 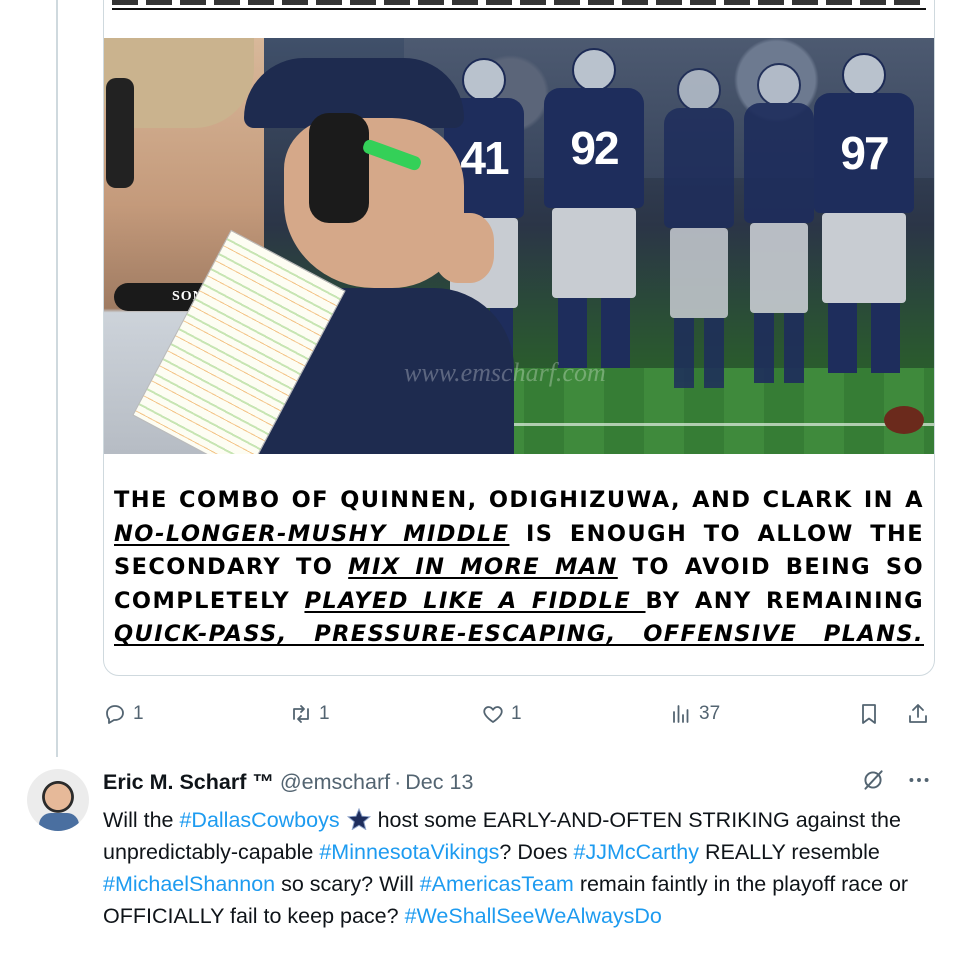 What do you see at coordinates (409, 852) in the screenshot?
I see `hashtag-link: #MinnesotaVikings` at bounding box center [409, 852].